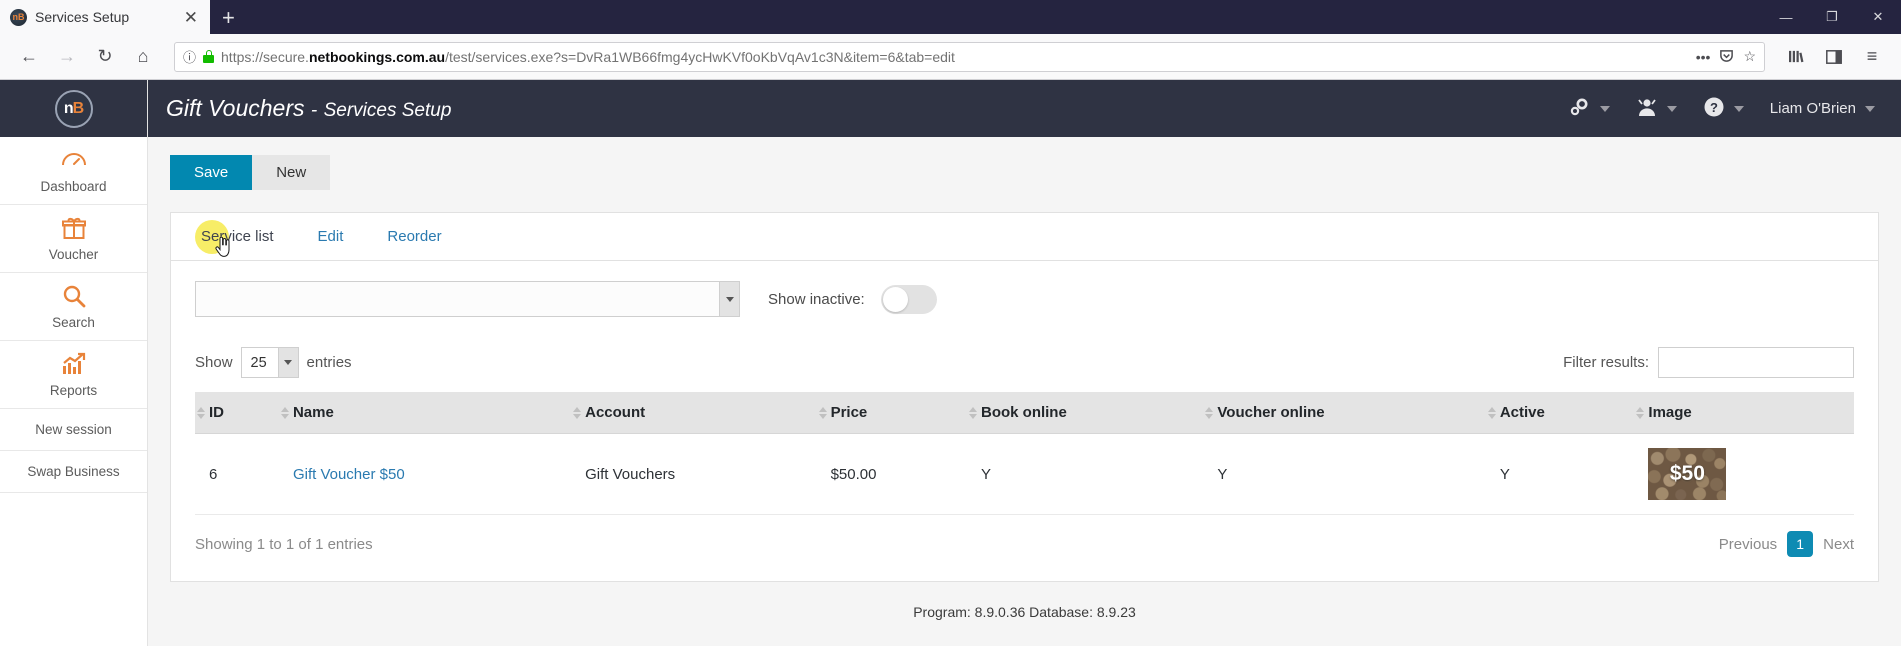 Image resolution: width=1901 pixels, height=646 pixels. I want to click on entries-select: 25, so click(269, 362).